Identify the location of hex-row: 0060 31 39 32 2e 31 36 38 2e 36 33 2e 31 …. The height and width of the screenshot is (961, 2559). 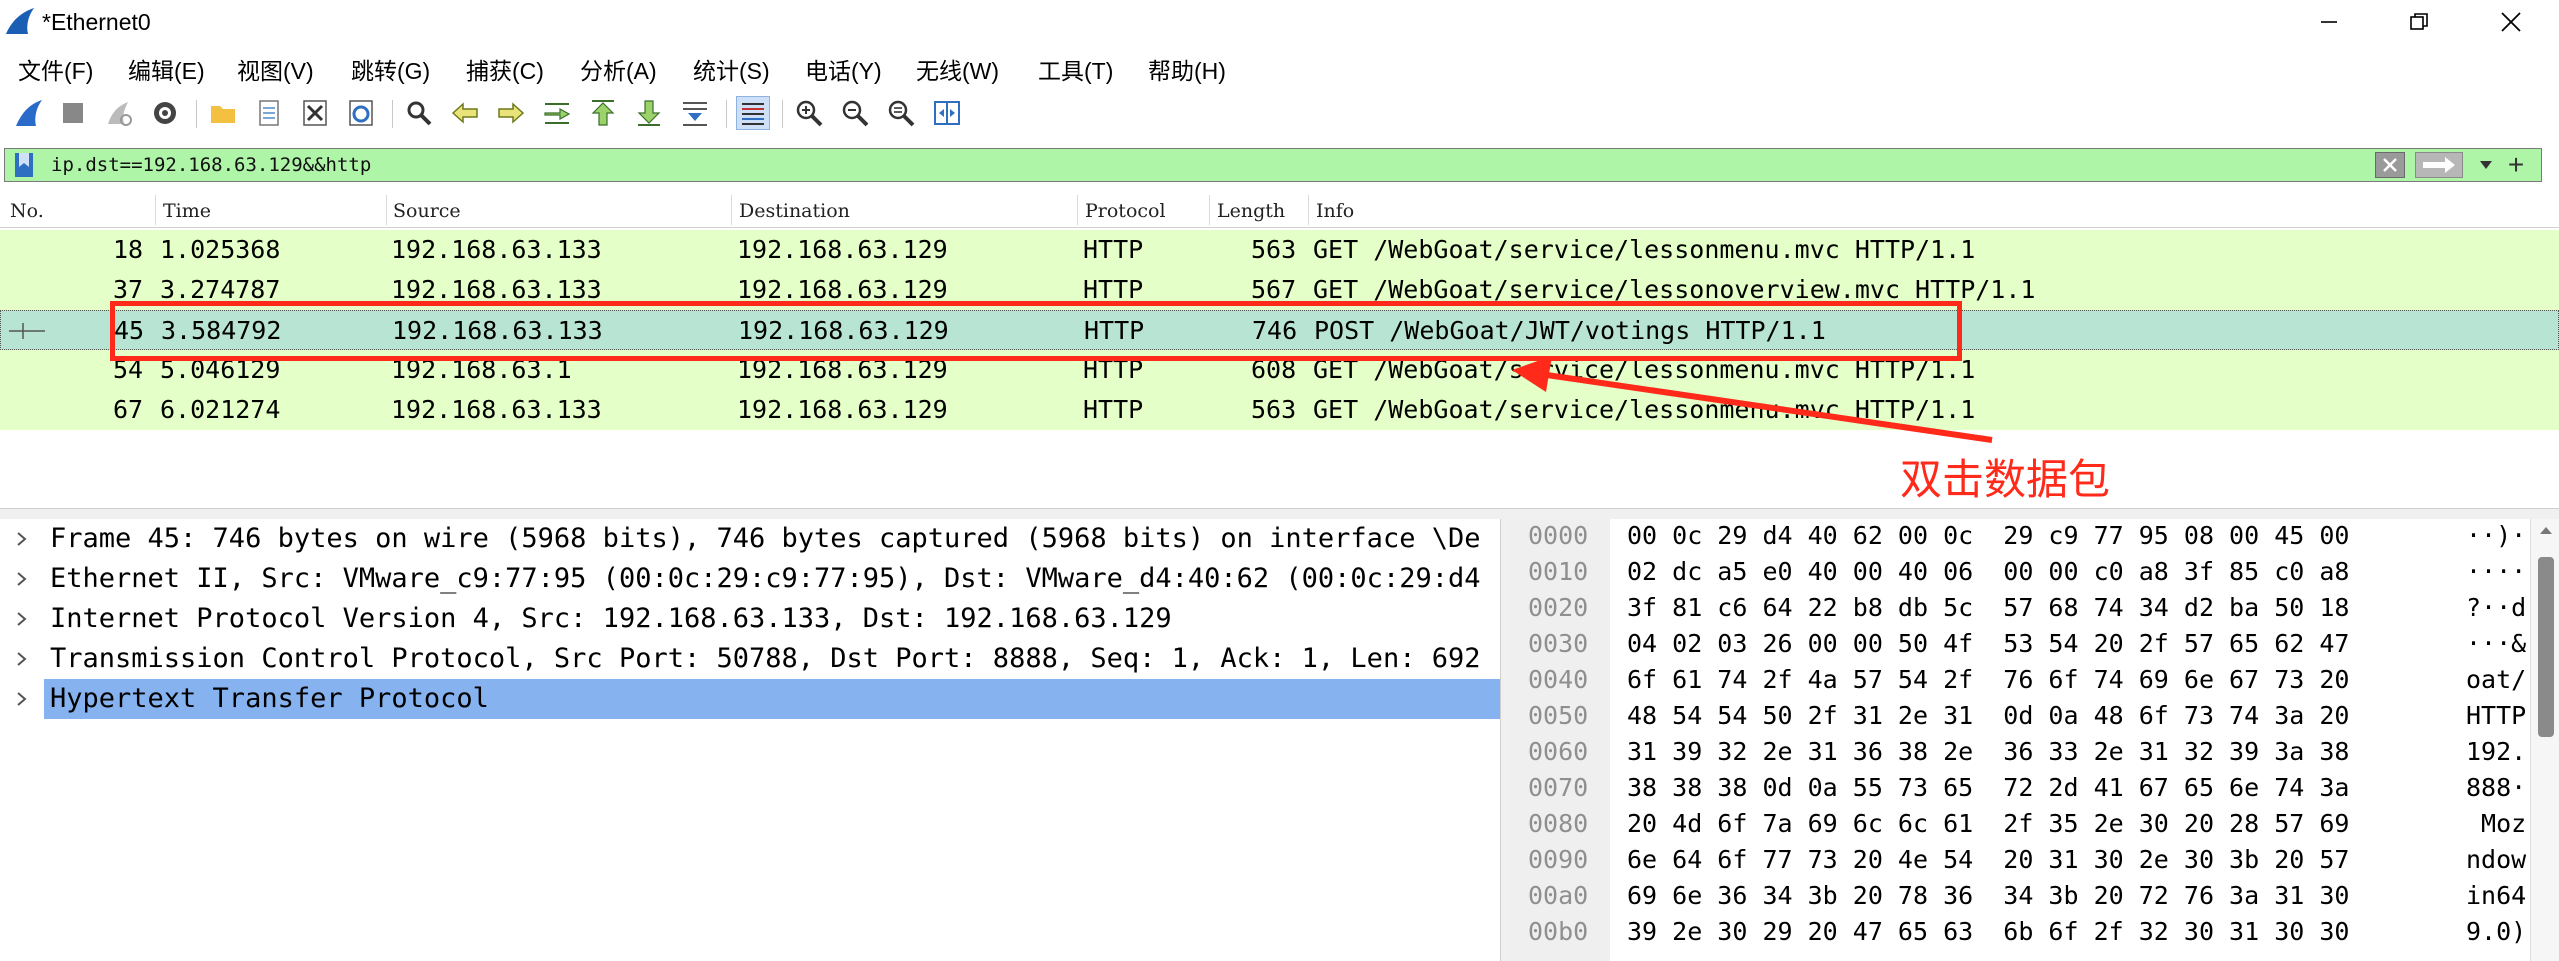
(2020, 753).